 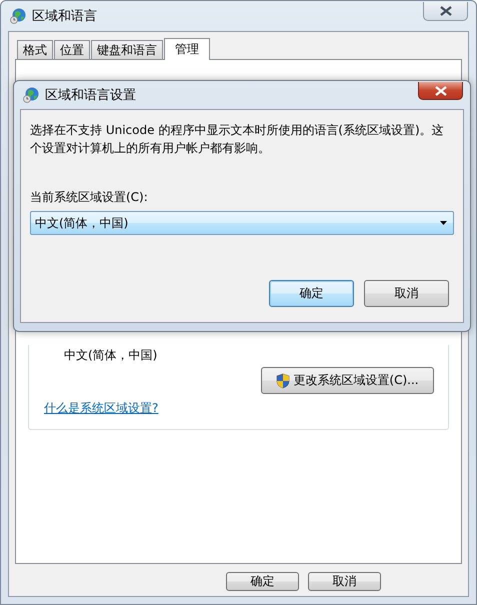 I want to click on tab: 管理, so click(x=187, y=49).